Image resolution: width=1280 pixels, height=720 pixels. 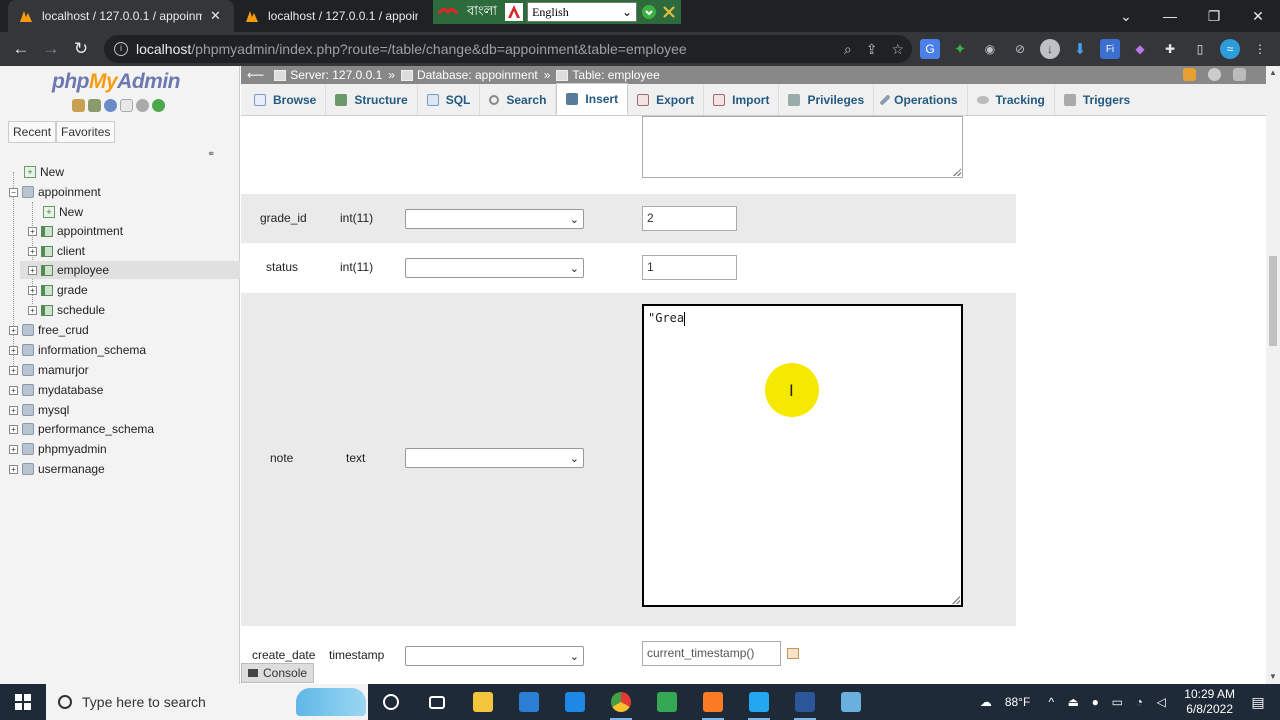 I want to click on grammar-extension-icon: ✦, so click(x=960, y=49).